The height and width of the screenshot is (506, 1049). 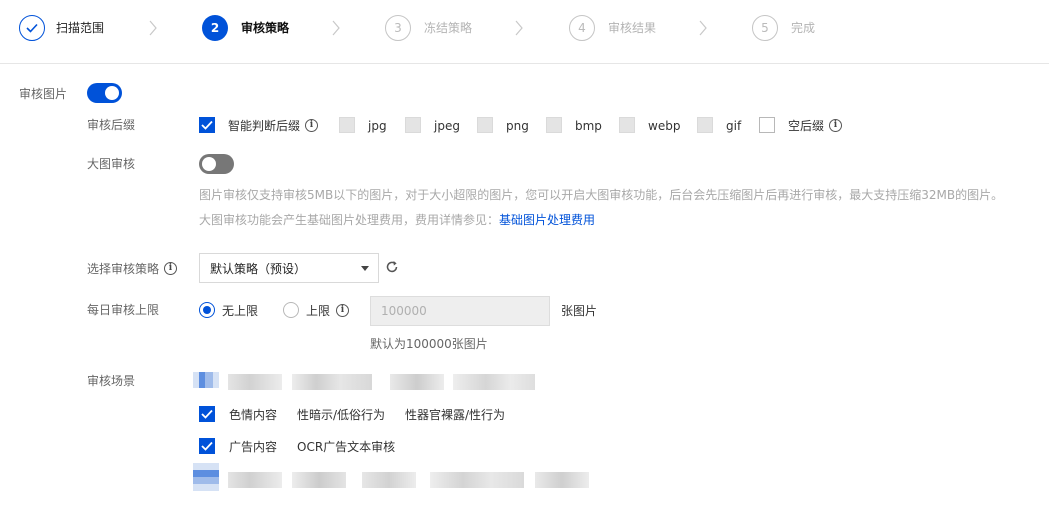 What do you see at coordinates (264, 126) in the screenshot?
I see `suffix-smart-label: 智能判断后缀` at bounding box center [264, 126].